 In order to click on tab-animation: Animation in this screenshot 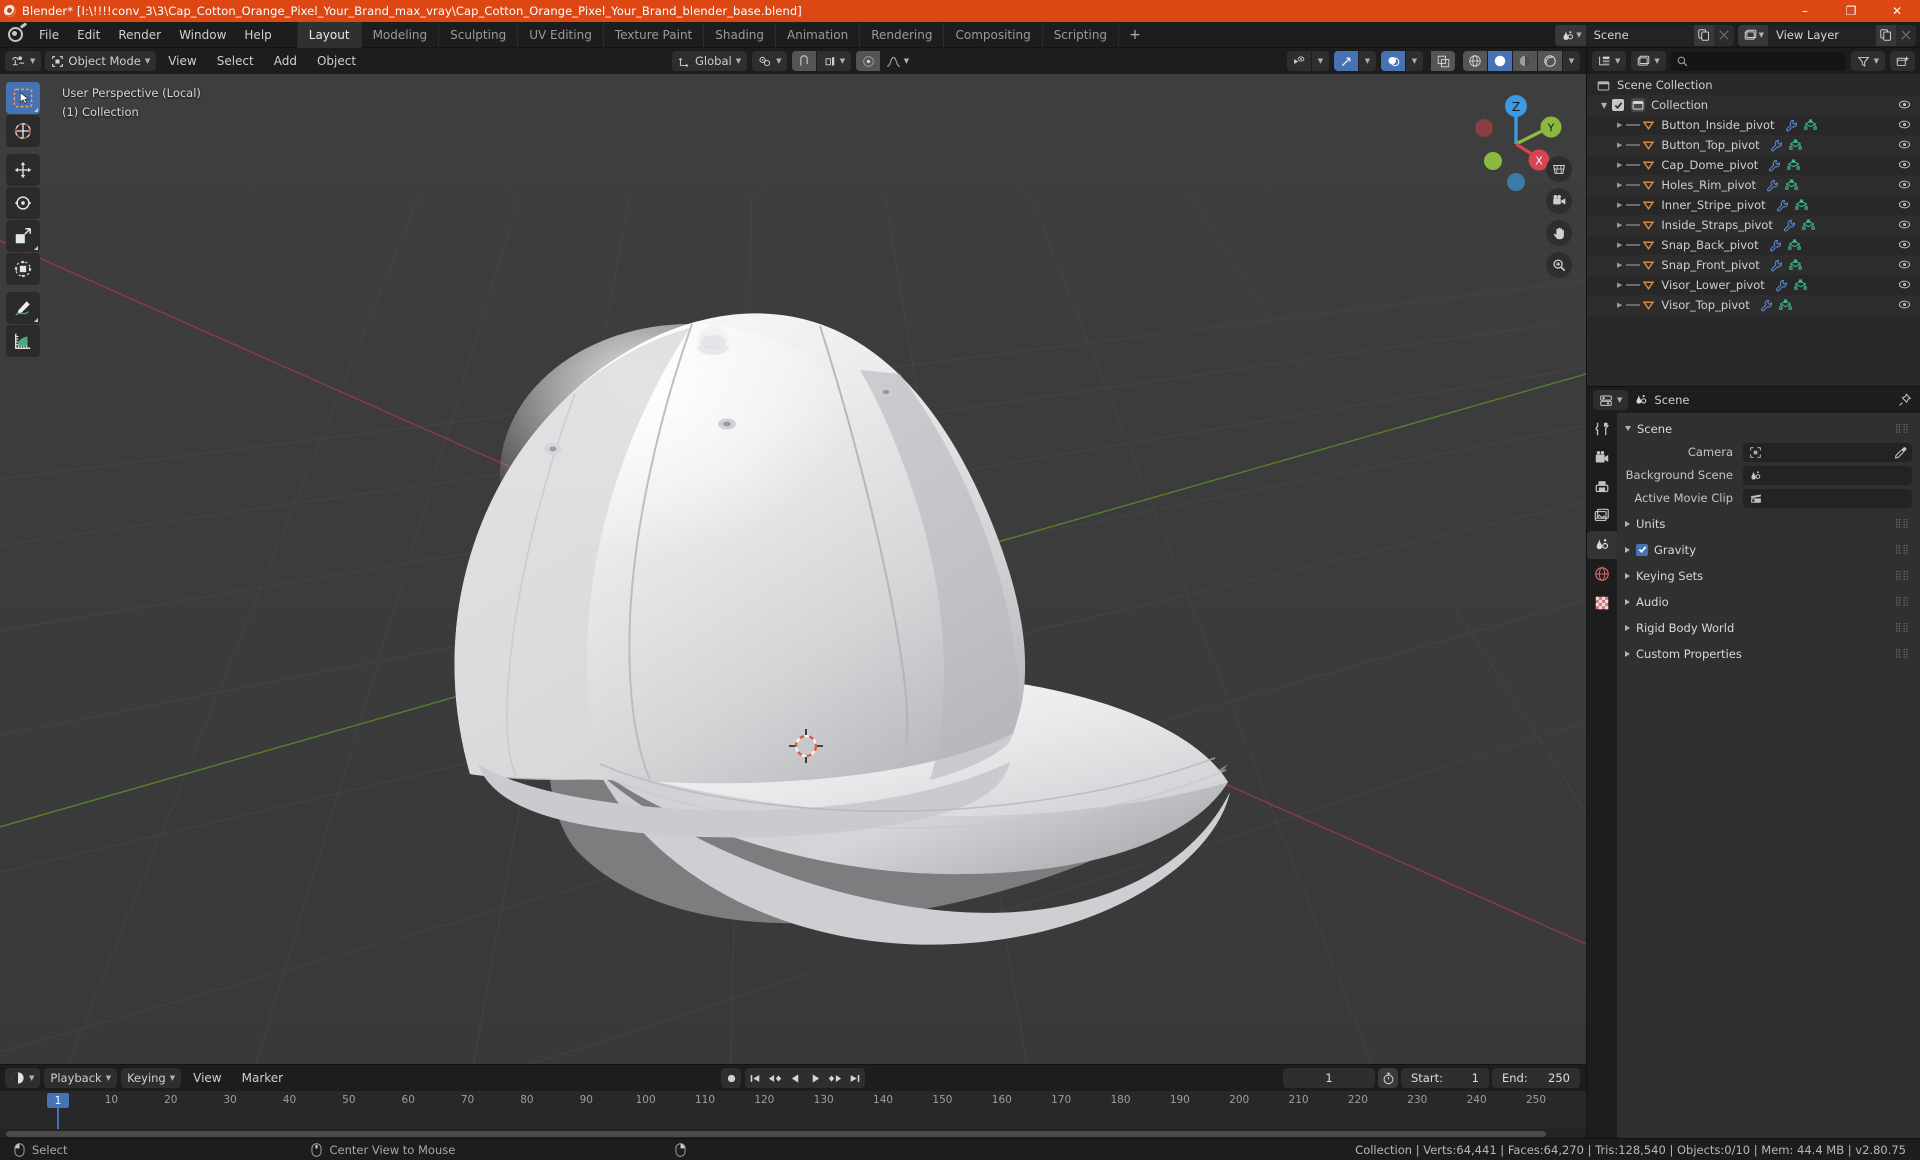, I will do `click(817, 34)`.